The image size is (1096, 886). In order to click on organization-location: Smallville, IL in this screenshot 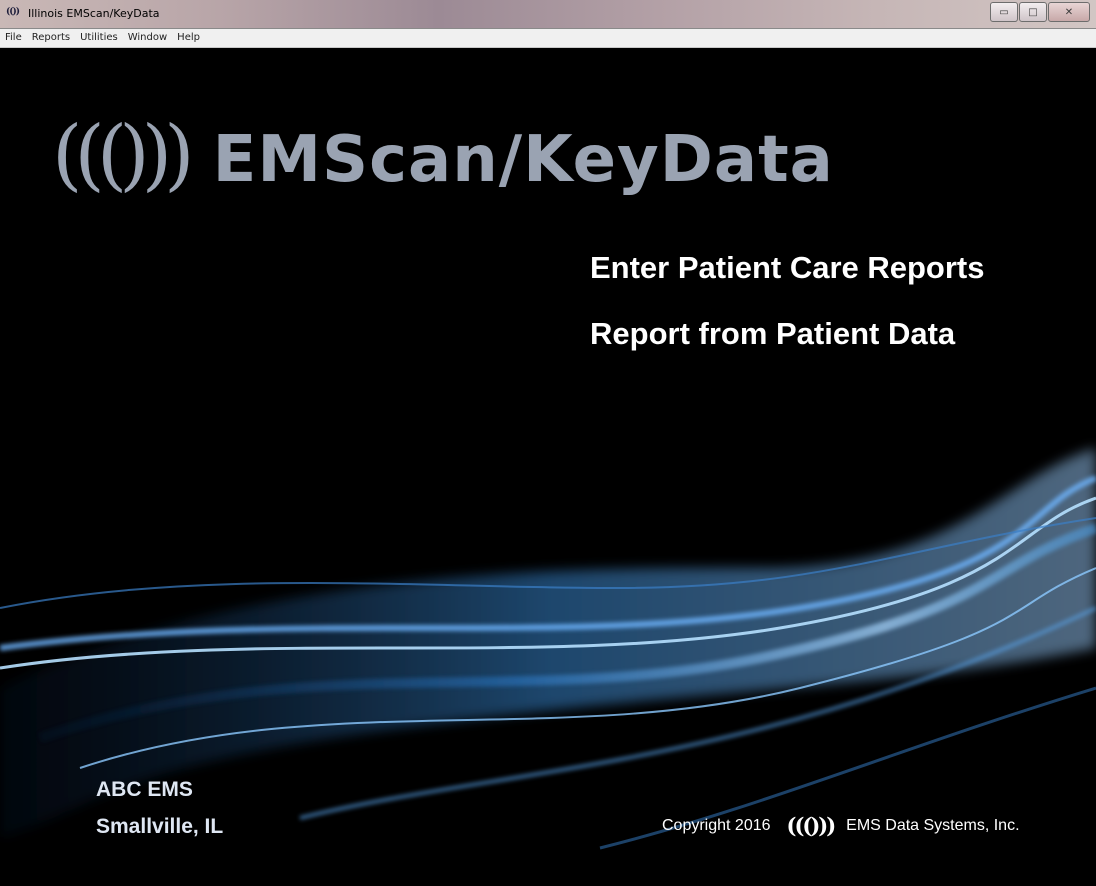, I will do `click(160, 826)`.